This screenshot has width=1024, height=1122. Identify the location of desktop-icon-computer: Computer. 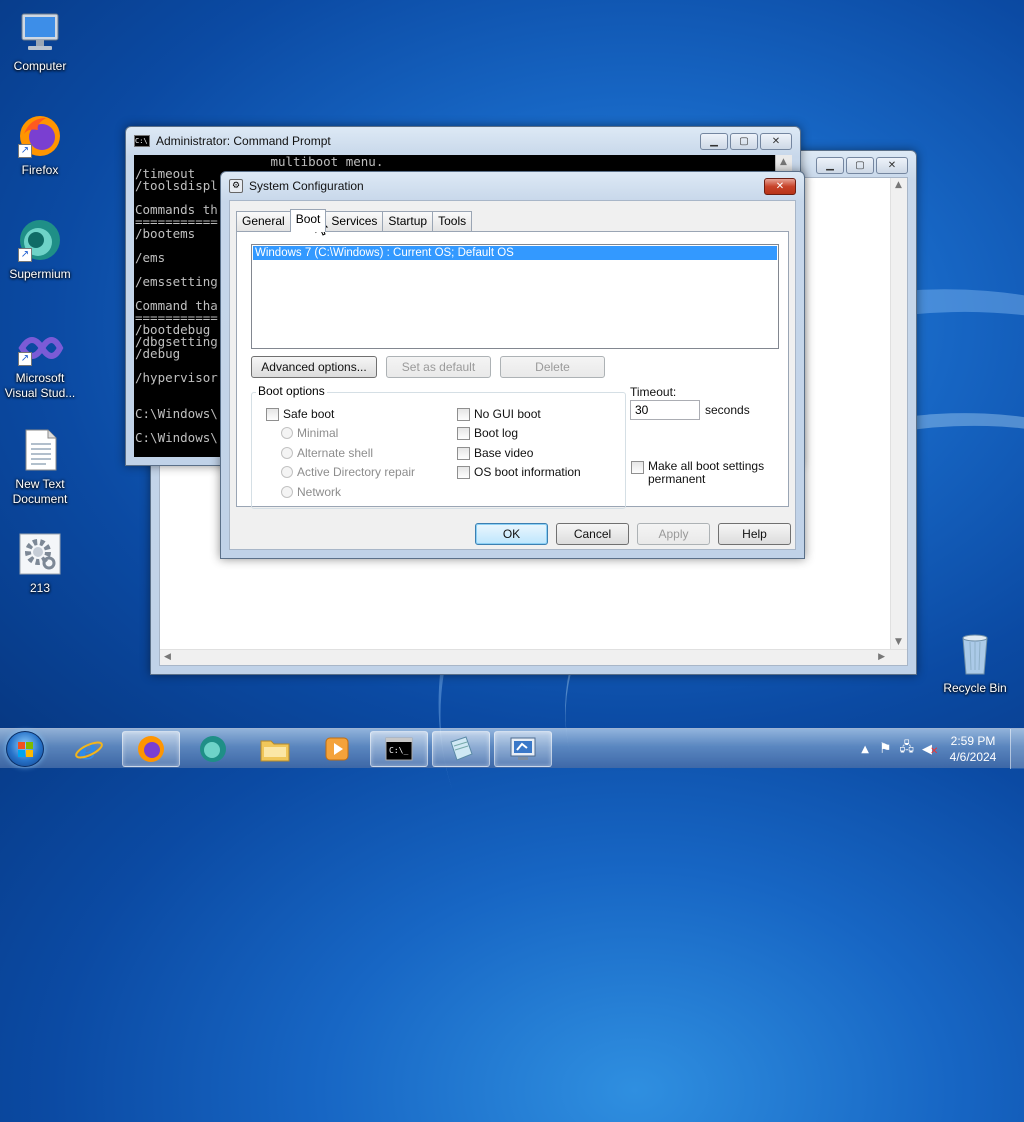
(40, 41).